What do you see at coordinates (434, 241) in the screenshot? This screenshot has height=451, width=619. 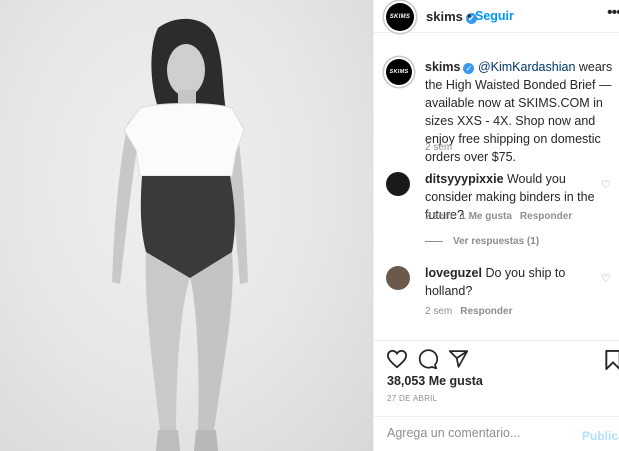 I see `replies-divider` at bounding box center [434, 241].